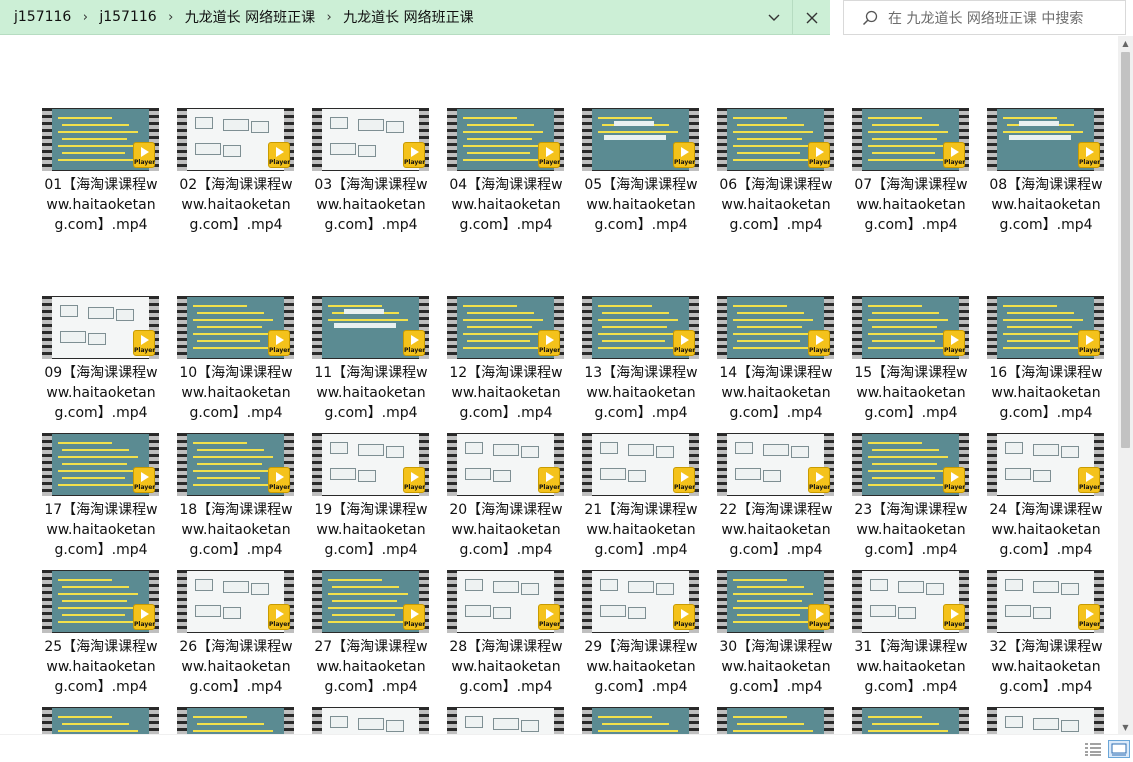 This screenshot has width=1133, height=762. Describe the element at coordinates (776, 205) in the screenshot. I see `file-name: 06【海淘课课程www.haitaoketang.com】.mp4` at that location.